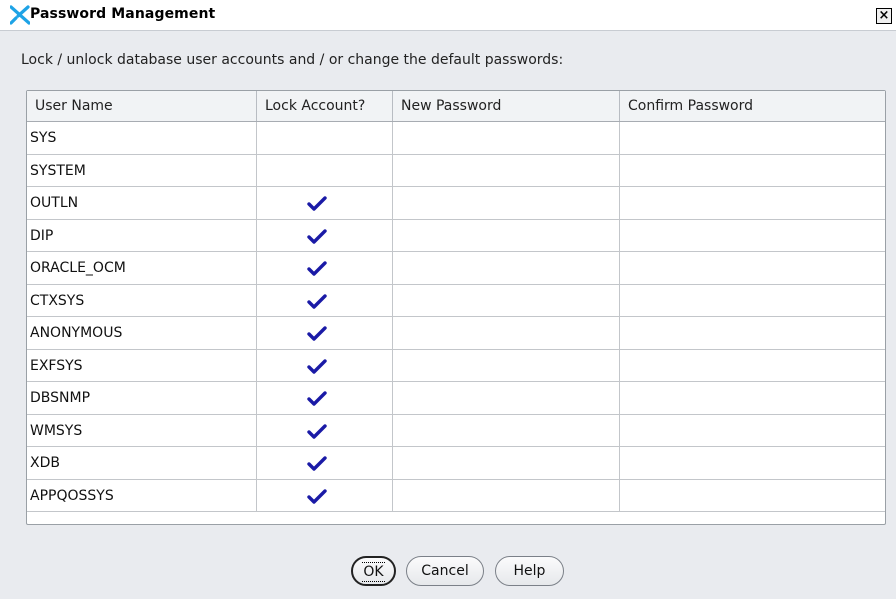  I want to click on ok-button: OK, so click(373, 571).